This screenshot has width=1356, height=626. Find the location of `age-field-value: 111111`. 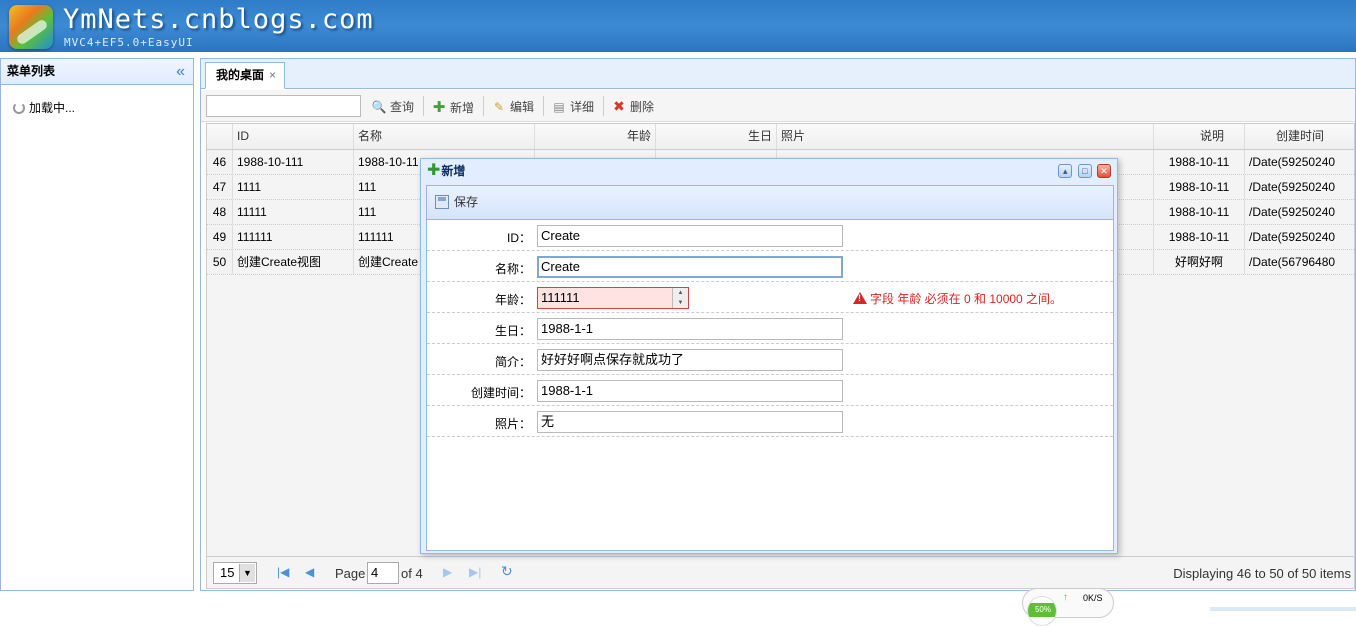

age-field-value: 111111 is located at coordinates (560, 297).